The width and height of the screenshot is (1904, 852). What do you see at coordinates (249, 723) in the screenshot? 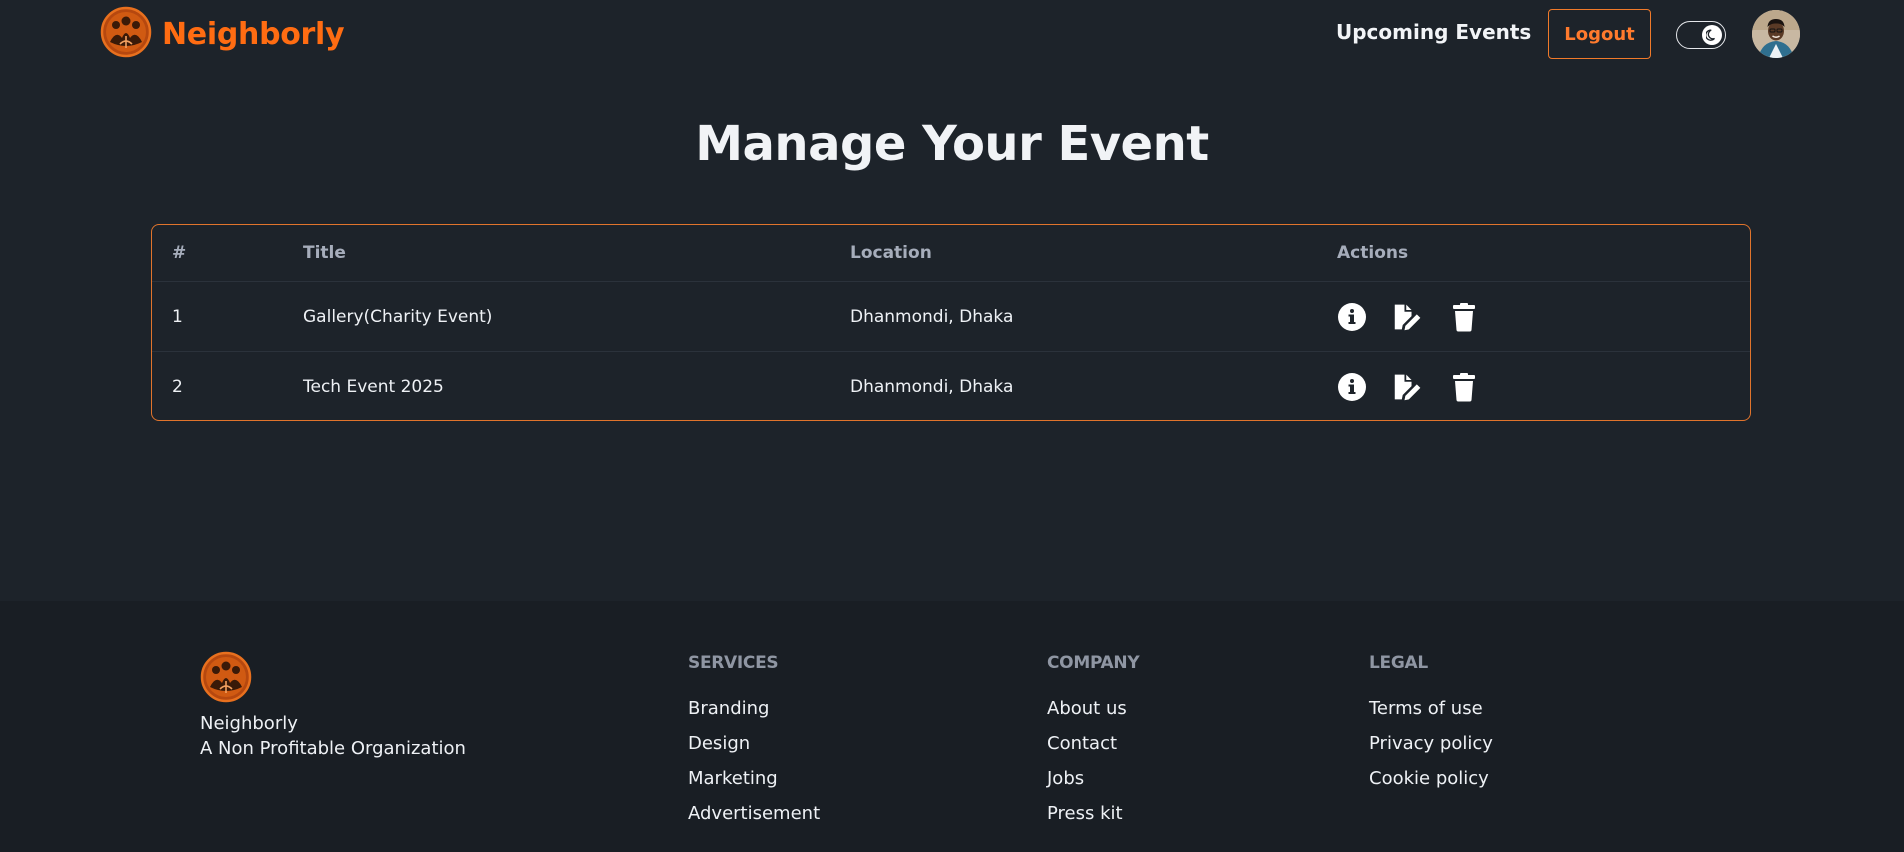
I see `footer-brand-name: Neighborly` at bounding box center [249, 723].